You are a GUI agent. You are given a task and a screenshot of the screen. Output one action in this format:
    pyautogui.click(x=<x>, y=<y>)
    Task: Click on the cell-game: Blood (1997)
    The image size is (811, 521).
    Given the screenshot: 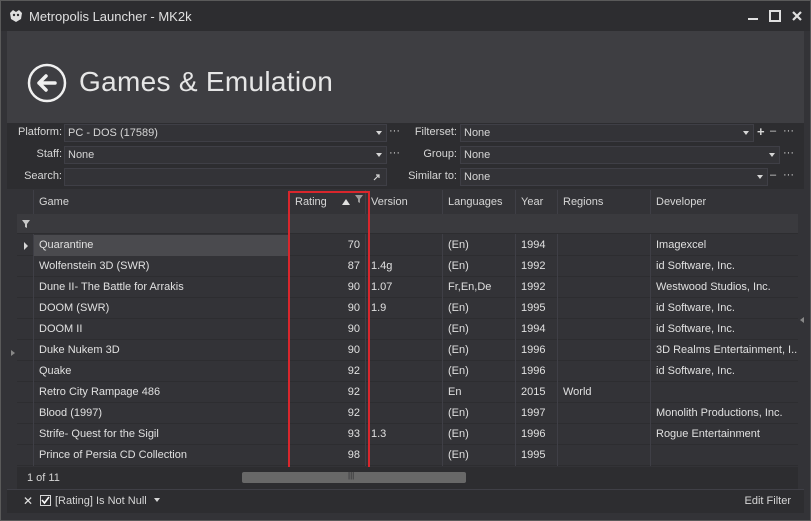 What is the action you would take?
    pyautogui.click(x=162, y=413)
    